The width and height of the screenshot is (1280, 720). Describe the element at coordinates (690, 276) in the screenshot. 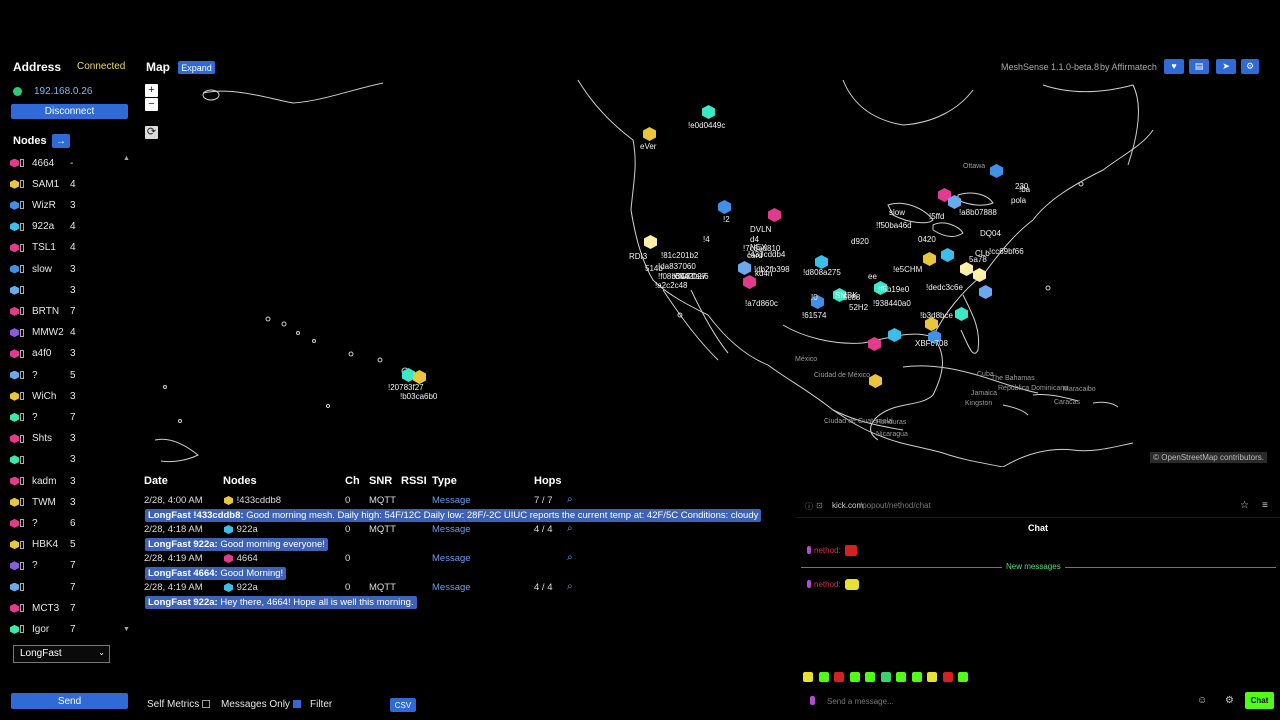

I see `node-marker-label: CCTD27` at that location.